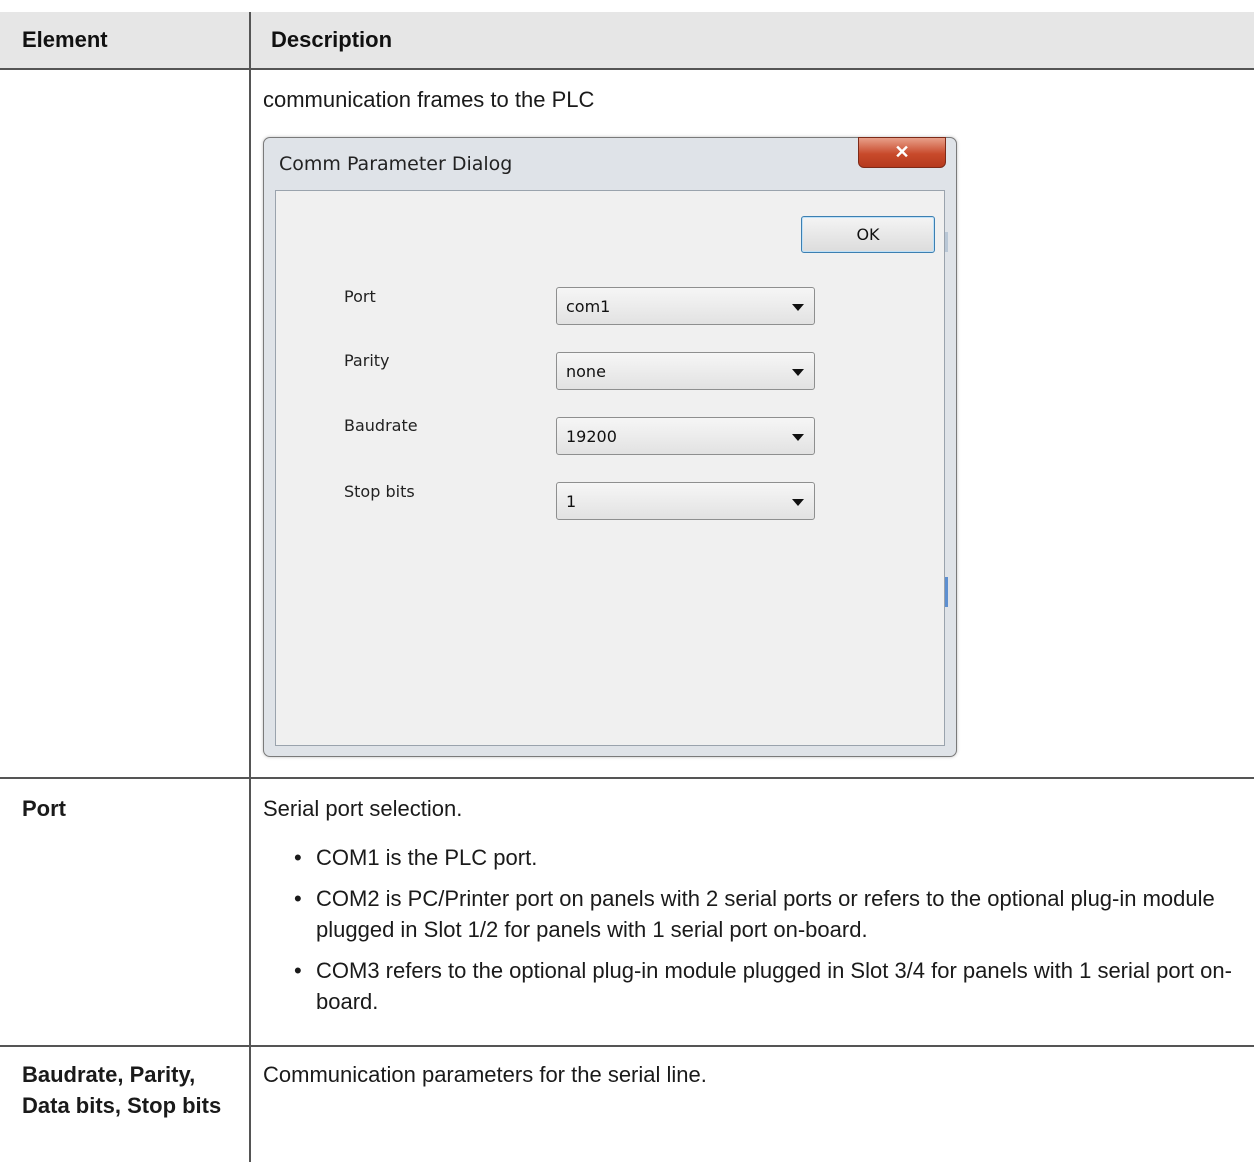 Image resolution: width=1254 pixels, height=1162 pixels. What do you see at coordinates (588, 306) in the screenshot?
I see `port-value: com1` at bounding box center [588, 306].